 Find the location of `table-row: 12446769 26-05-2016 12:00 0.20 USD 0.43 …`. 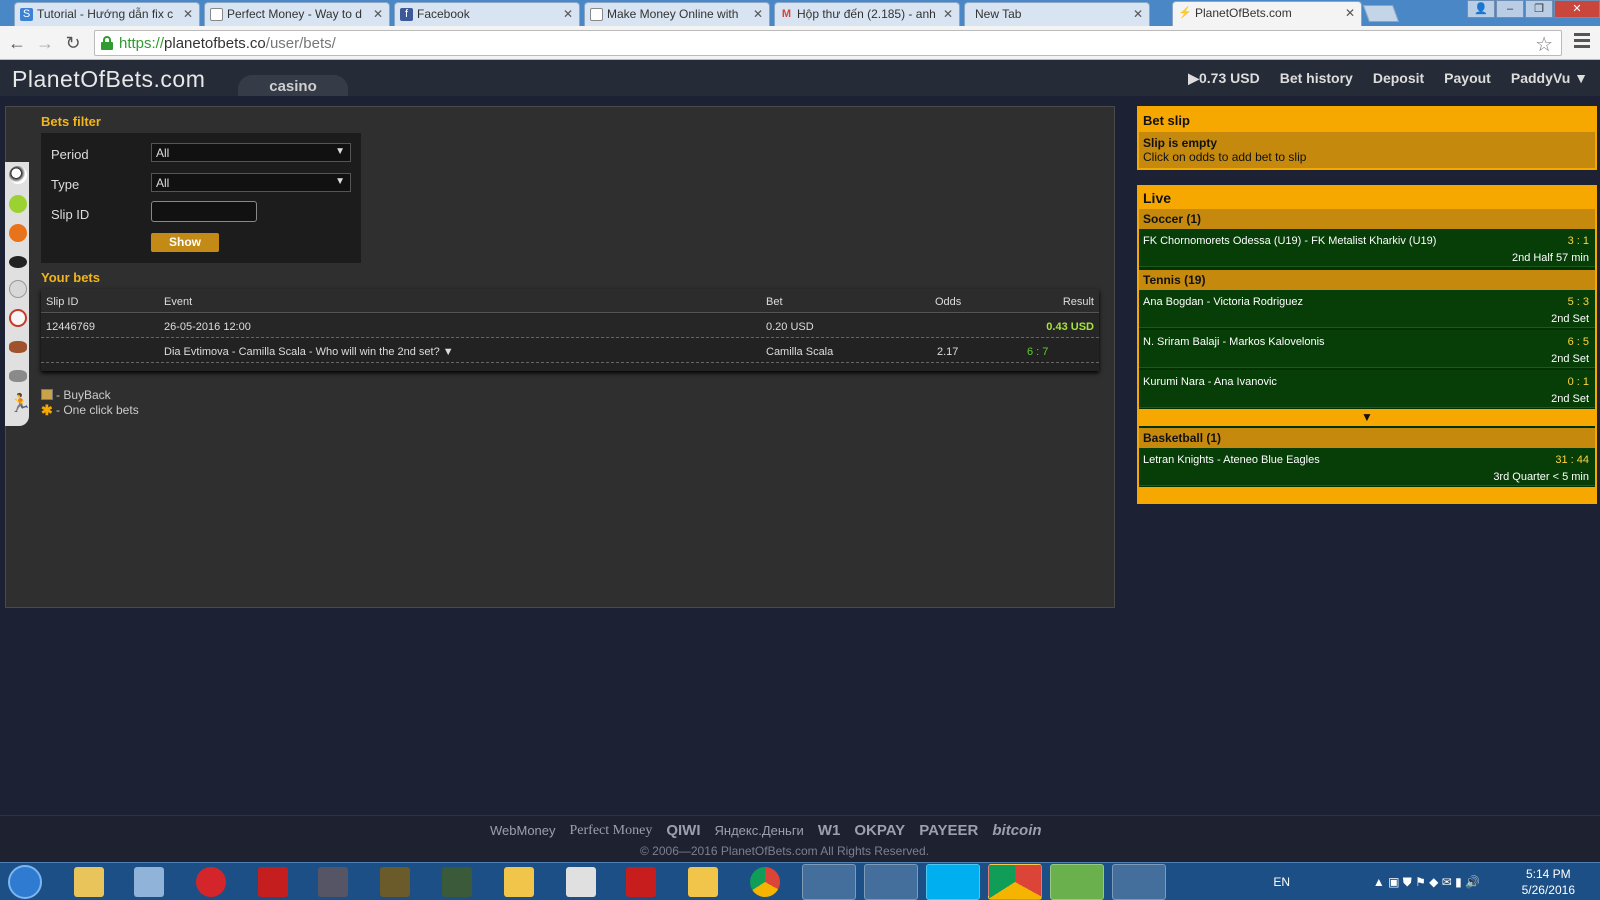

table-row: 12446769 26-05-2016 12:00 0.20 USD 0.43 … is located at coordinates (570, 326).